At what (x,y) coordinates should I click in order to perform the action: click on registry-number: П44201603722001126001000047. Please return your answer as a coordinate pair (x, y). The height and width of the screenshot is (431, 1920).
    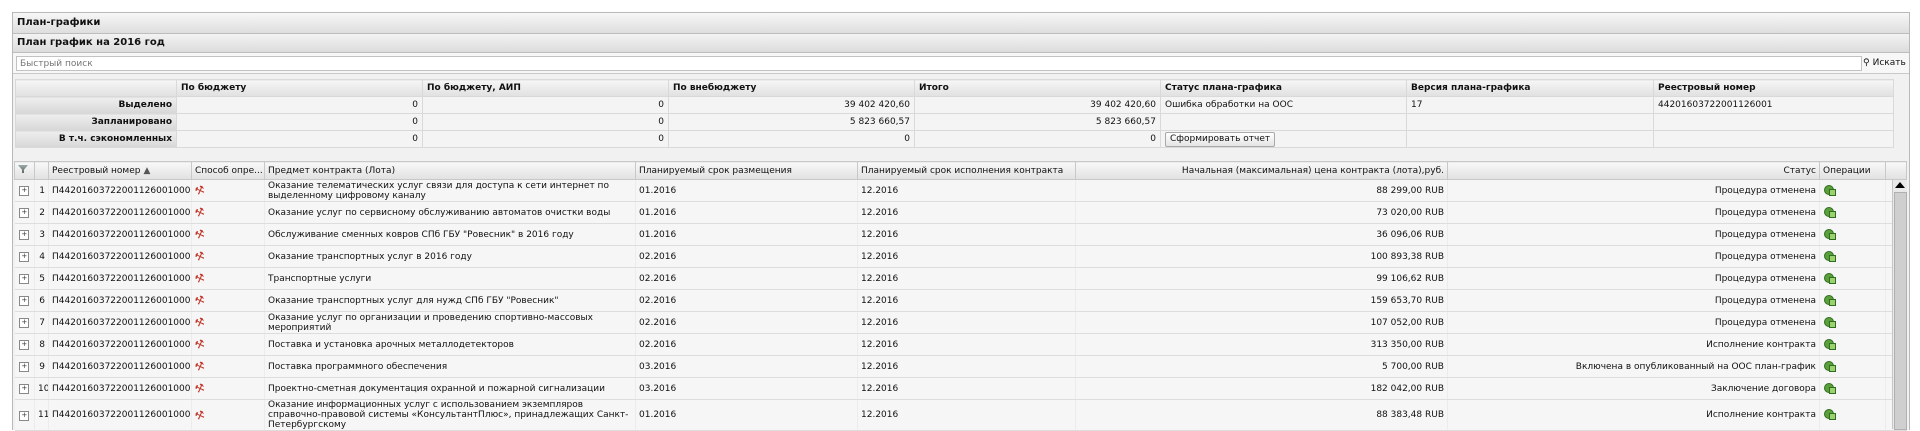
    Looking at the image, I should click on (120, 212).